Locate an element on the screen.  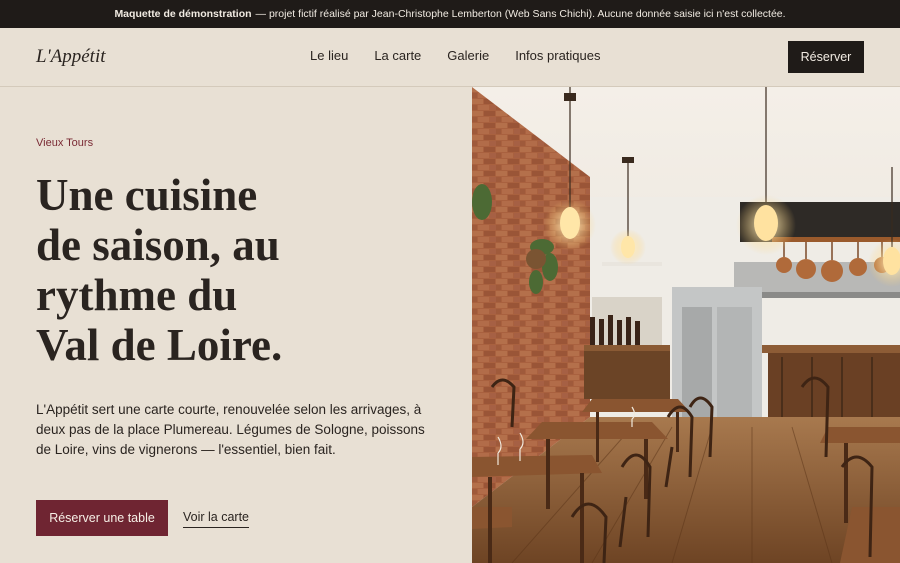
headline-line: de saison, au is located at coordinates (158, 245).